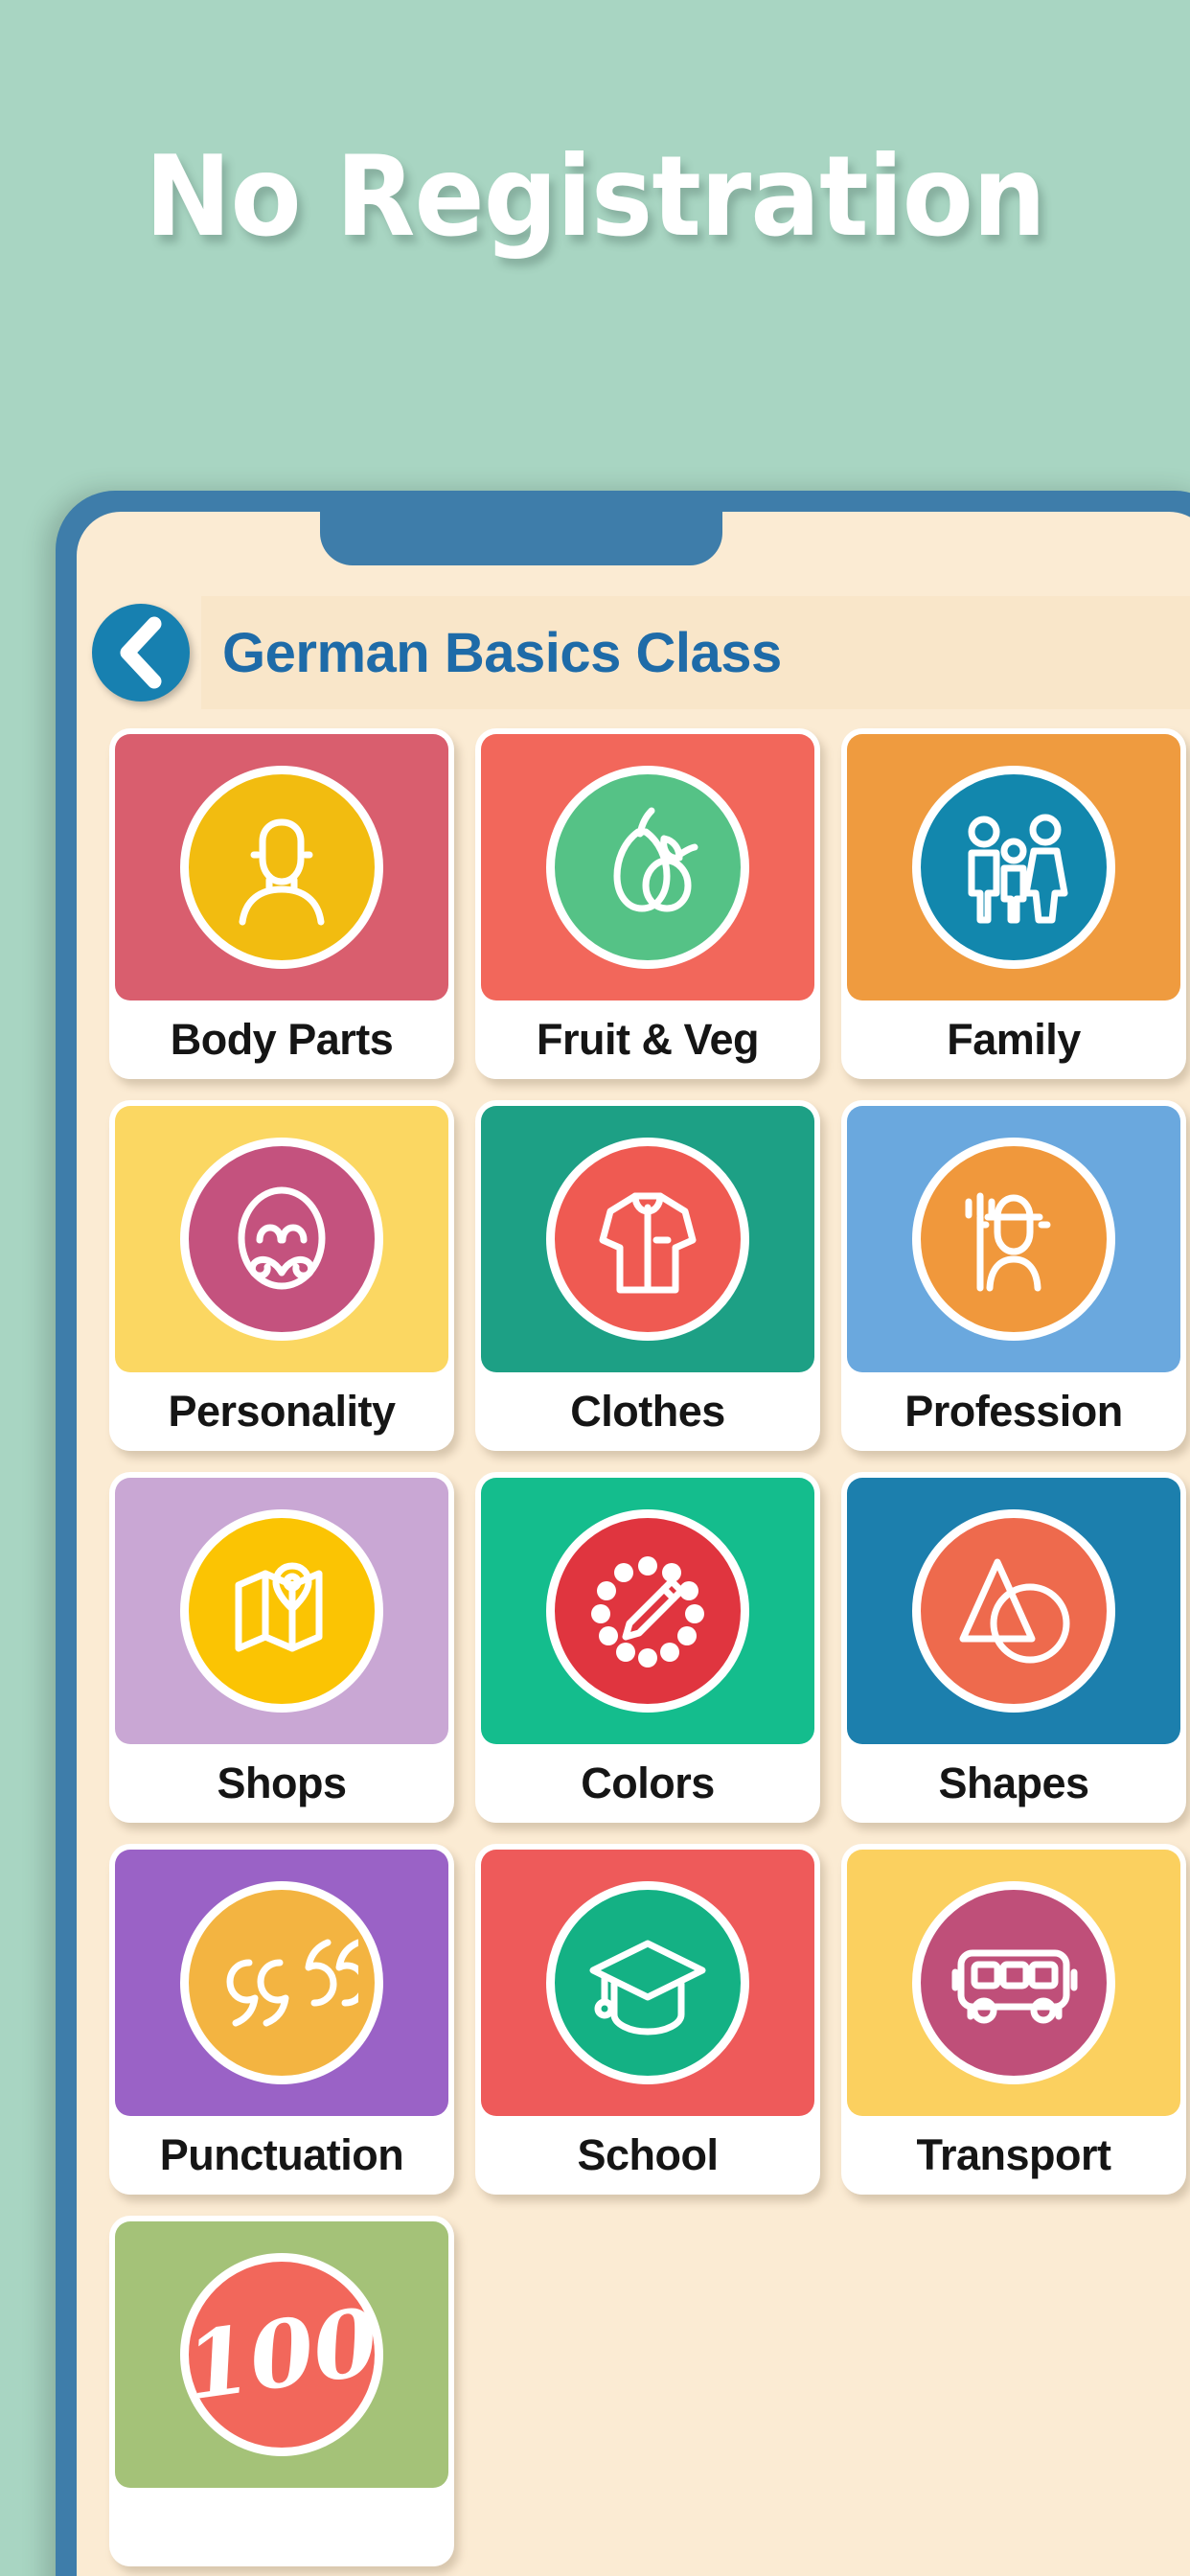 The width and height of the screenshot is (1190, 2576). Describe the element at coordinates (648, 1783) in the screenshot. I see `category-label: Colors` at that location.